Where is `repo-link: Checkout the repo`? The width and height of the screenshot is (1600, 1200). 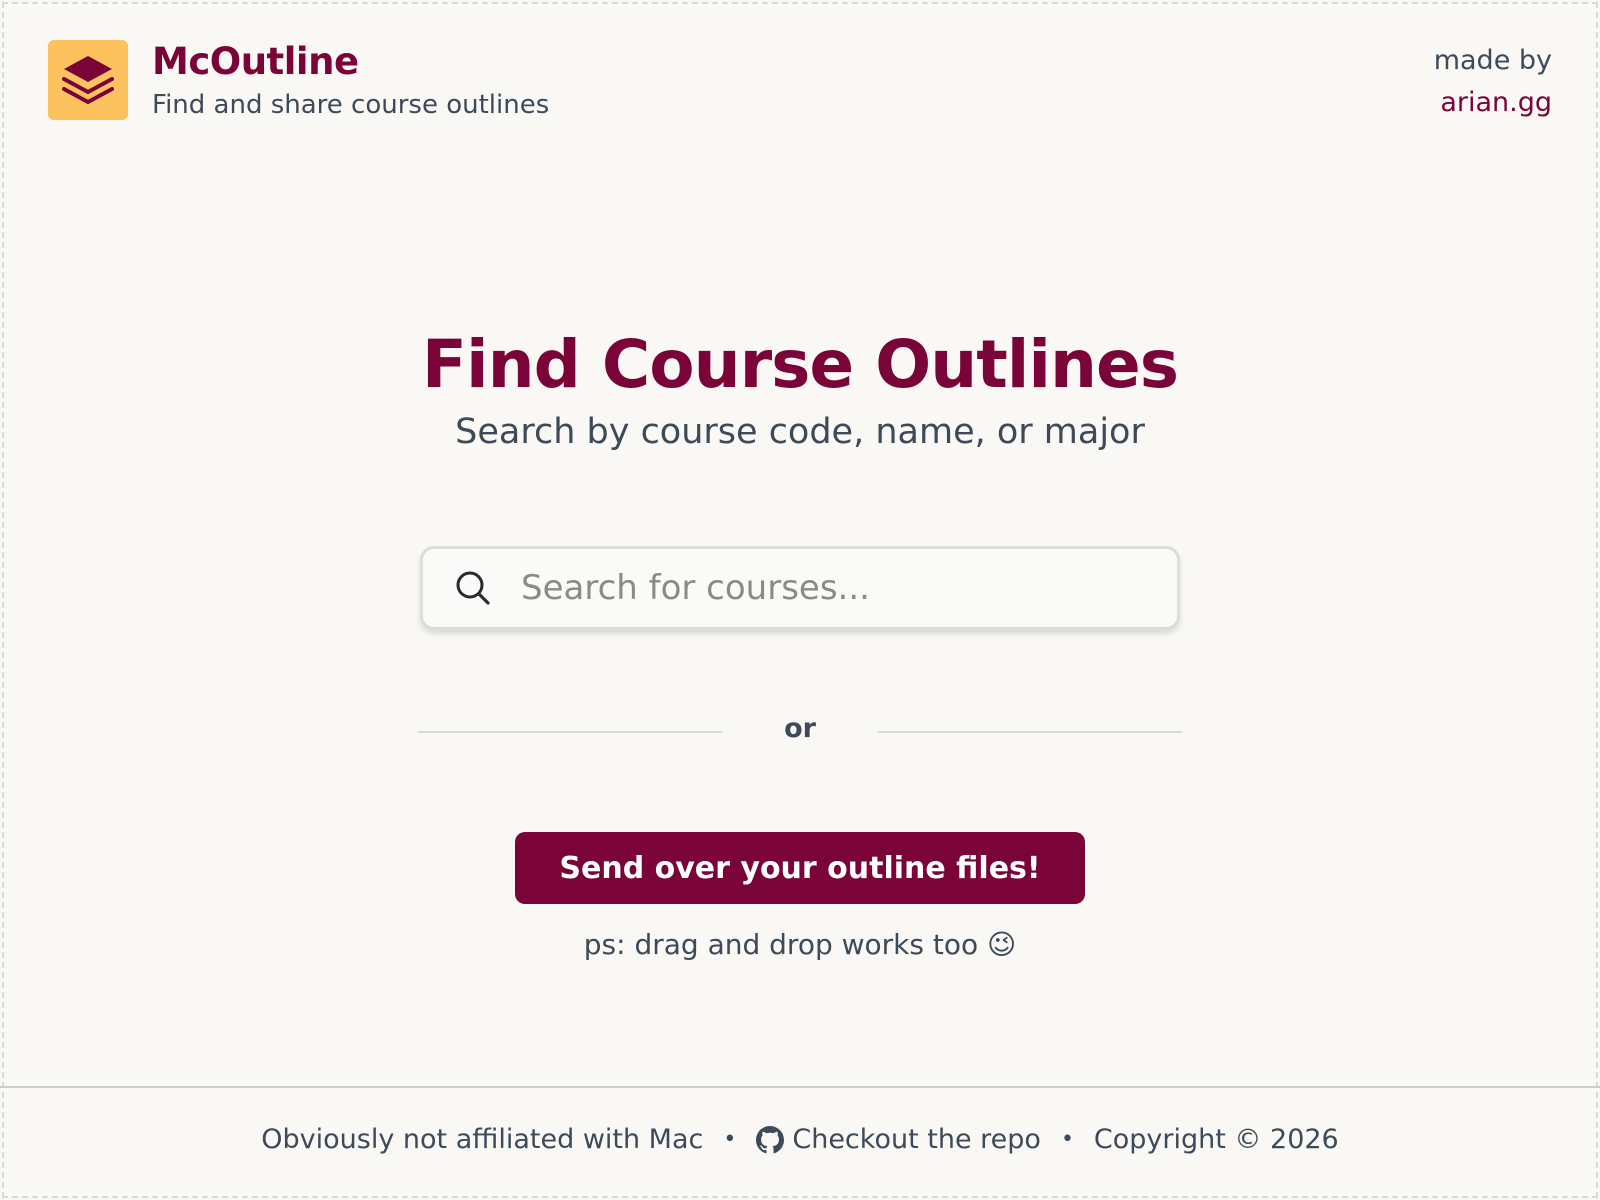 repo-link: Checkout the repo is located at coordinates (898, 1139).